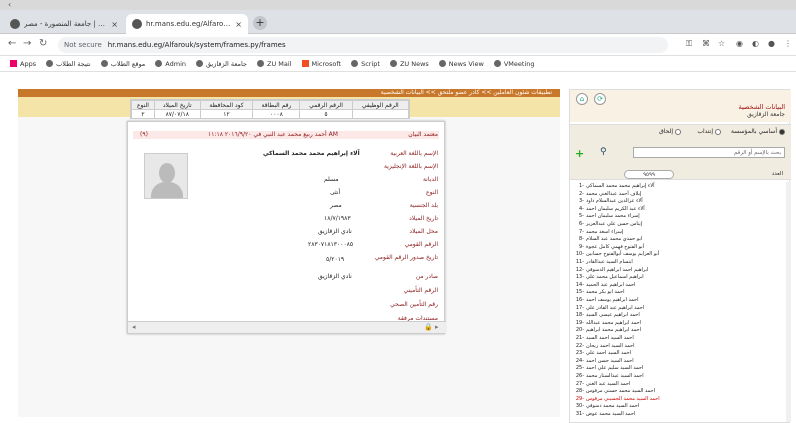  Describe the element at coordinates (610, 345) in the screenshot. I see `list-item-name: احمد السيد احمد ريحان` at that location.